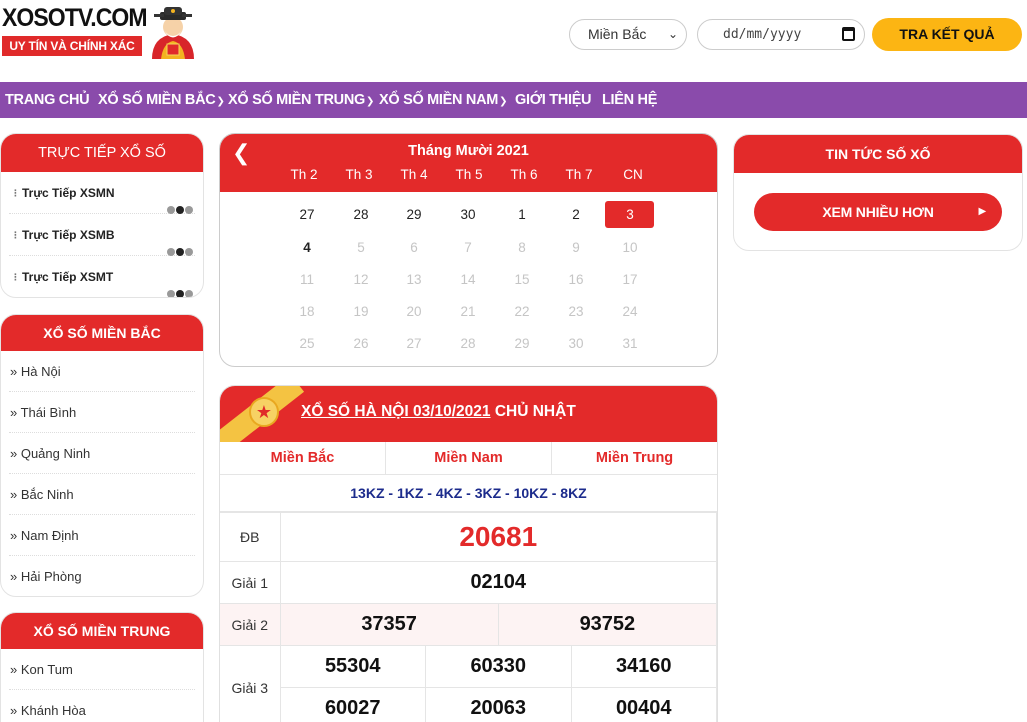 The height and width of the screenshot is (722, 1027). I want to click on calendar-weekday: Th 5, so click(469, 174).